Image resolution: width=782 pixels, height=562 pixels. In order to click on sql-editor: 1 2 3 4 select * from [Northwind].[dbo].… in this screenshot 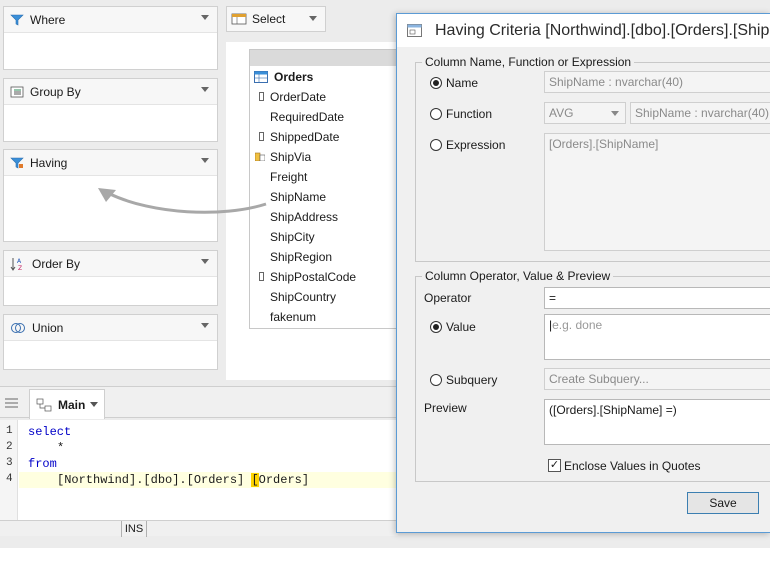, I will do `click(199, 470)`.